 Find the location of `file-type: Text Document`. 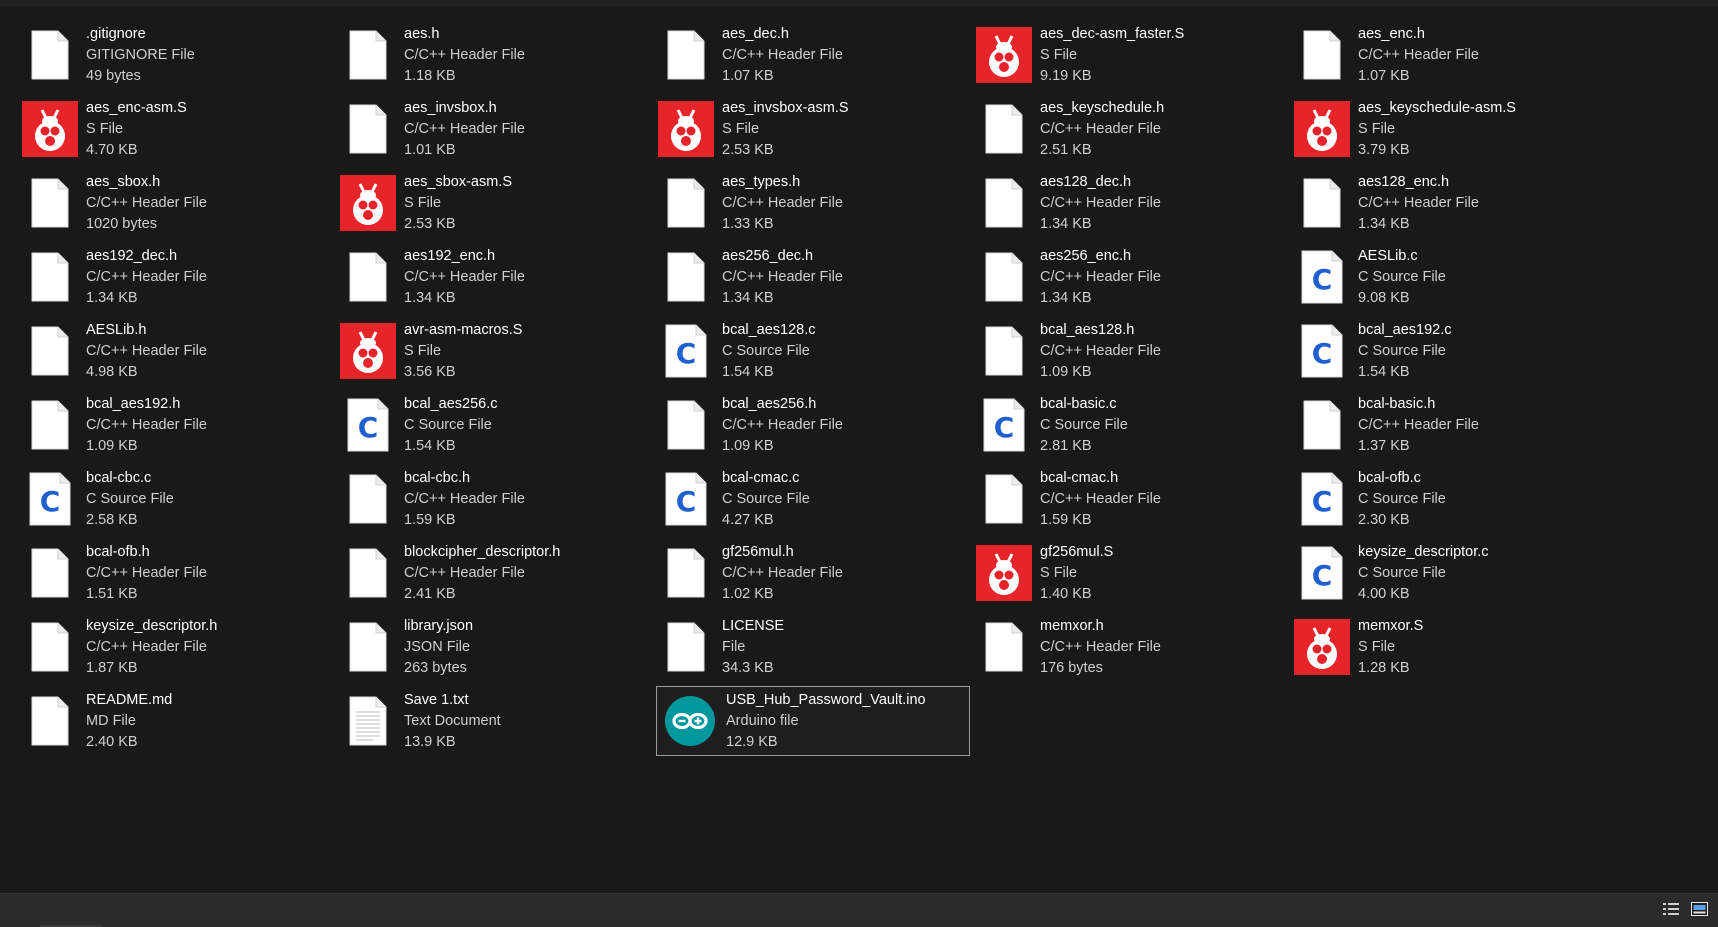

file-type: Text Document is located at coordinates (452, 720).